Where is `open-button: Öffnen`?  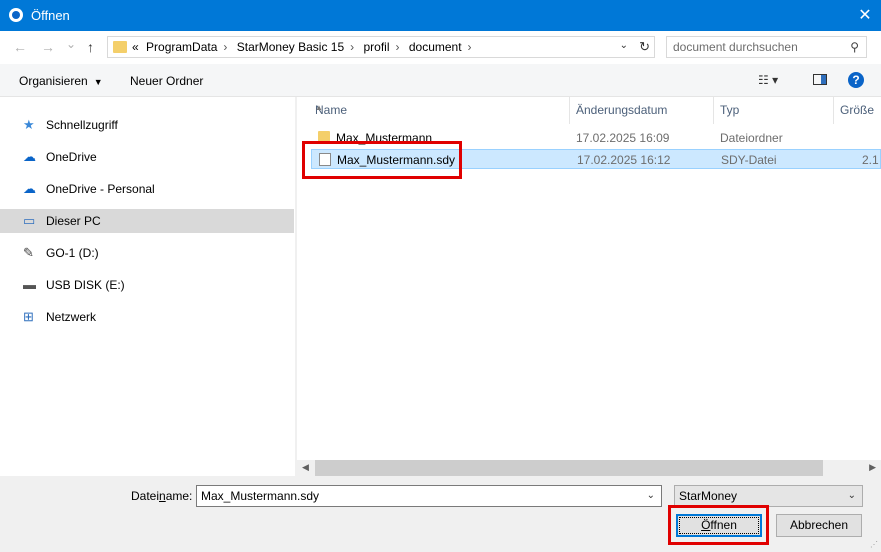
open-button: Öffnen is located at coordinates (719, 525).